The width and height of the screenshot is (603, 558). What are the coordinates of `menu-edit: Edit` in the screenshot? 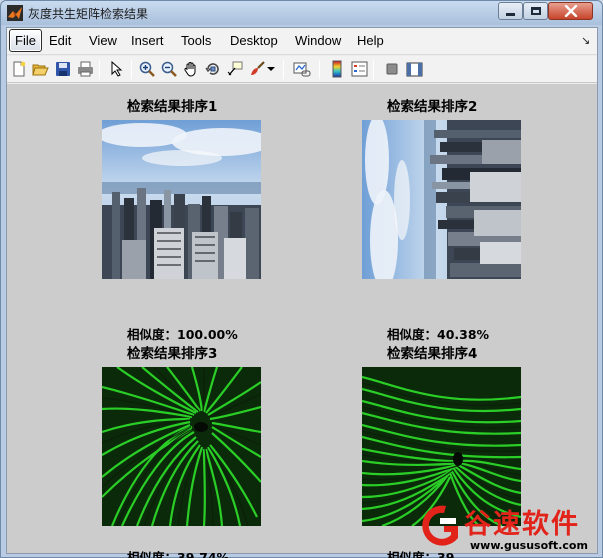 It's located at (60, 40).